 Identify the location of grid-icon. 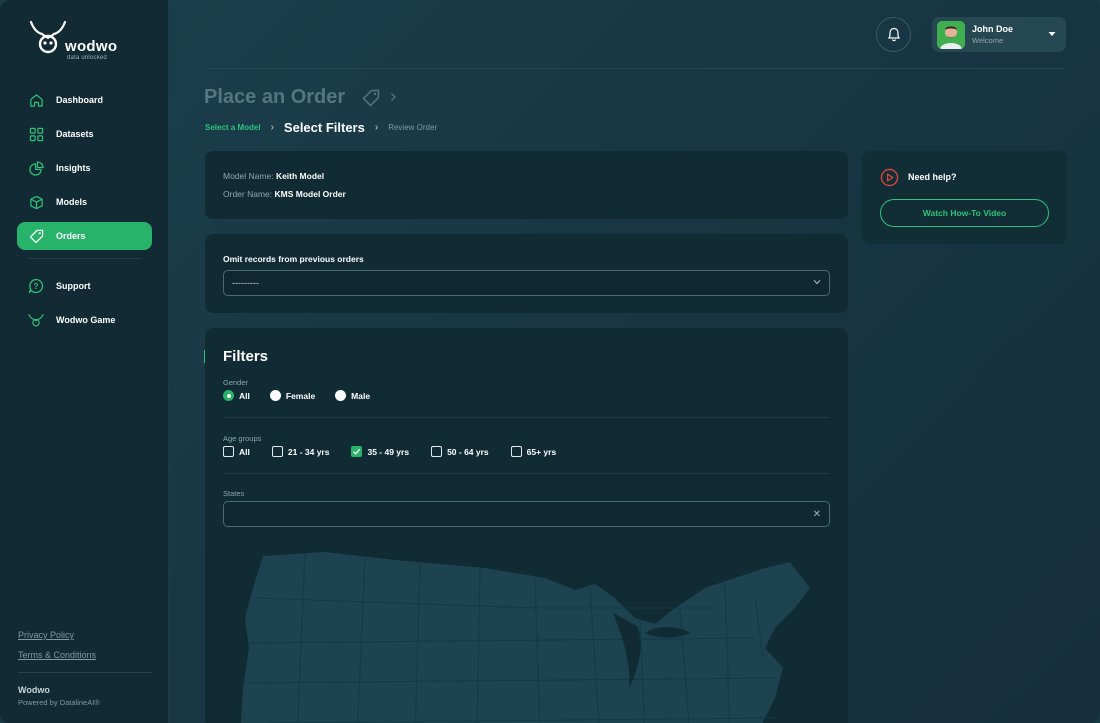
(36, 134).